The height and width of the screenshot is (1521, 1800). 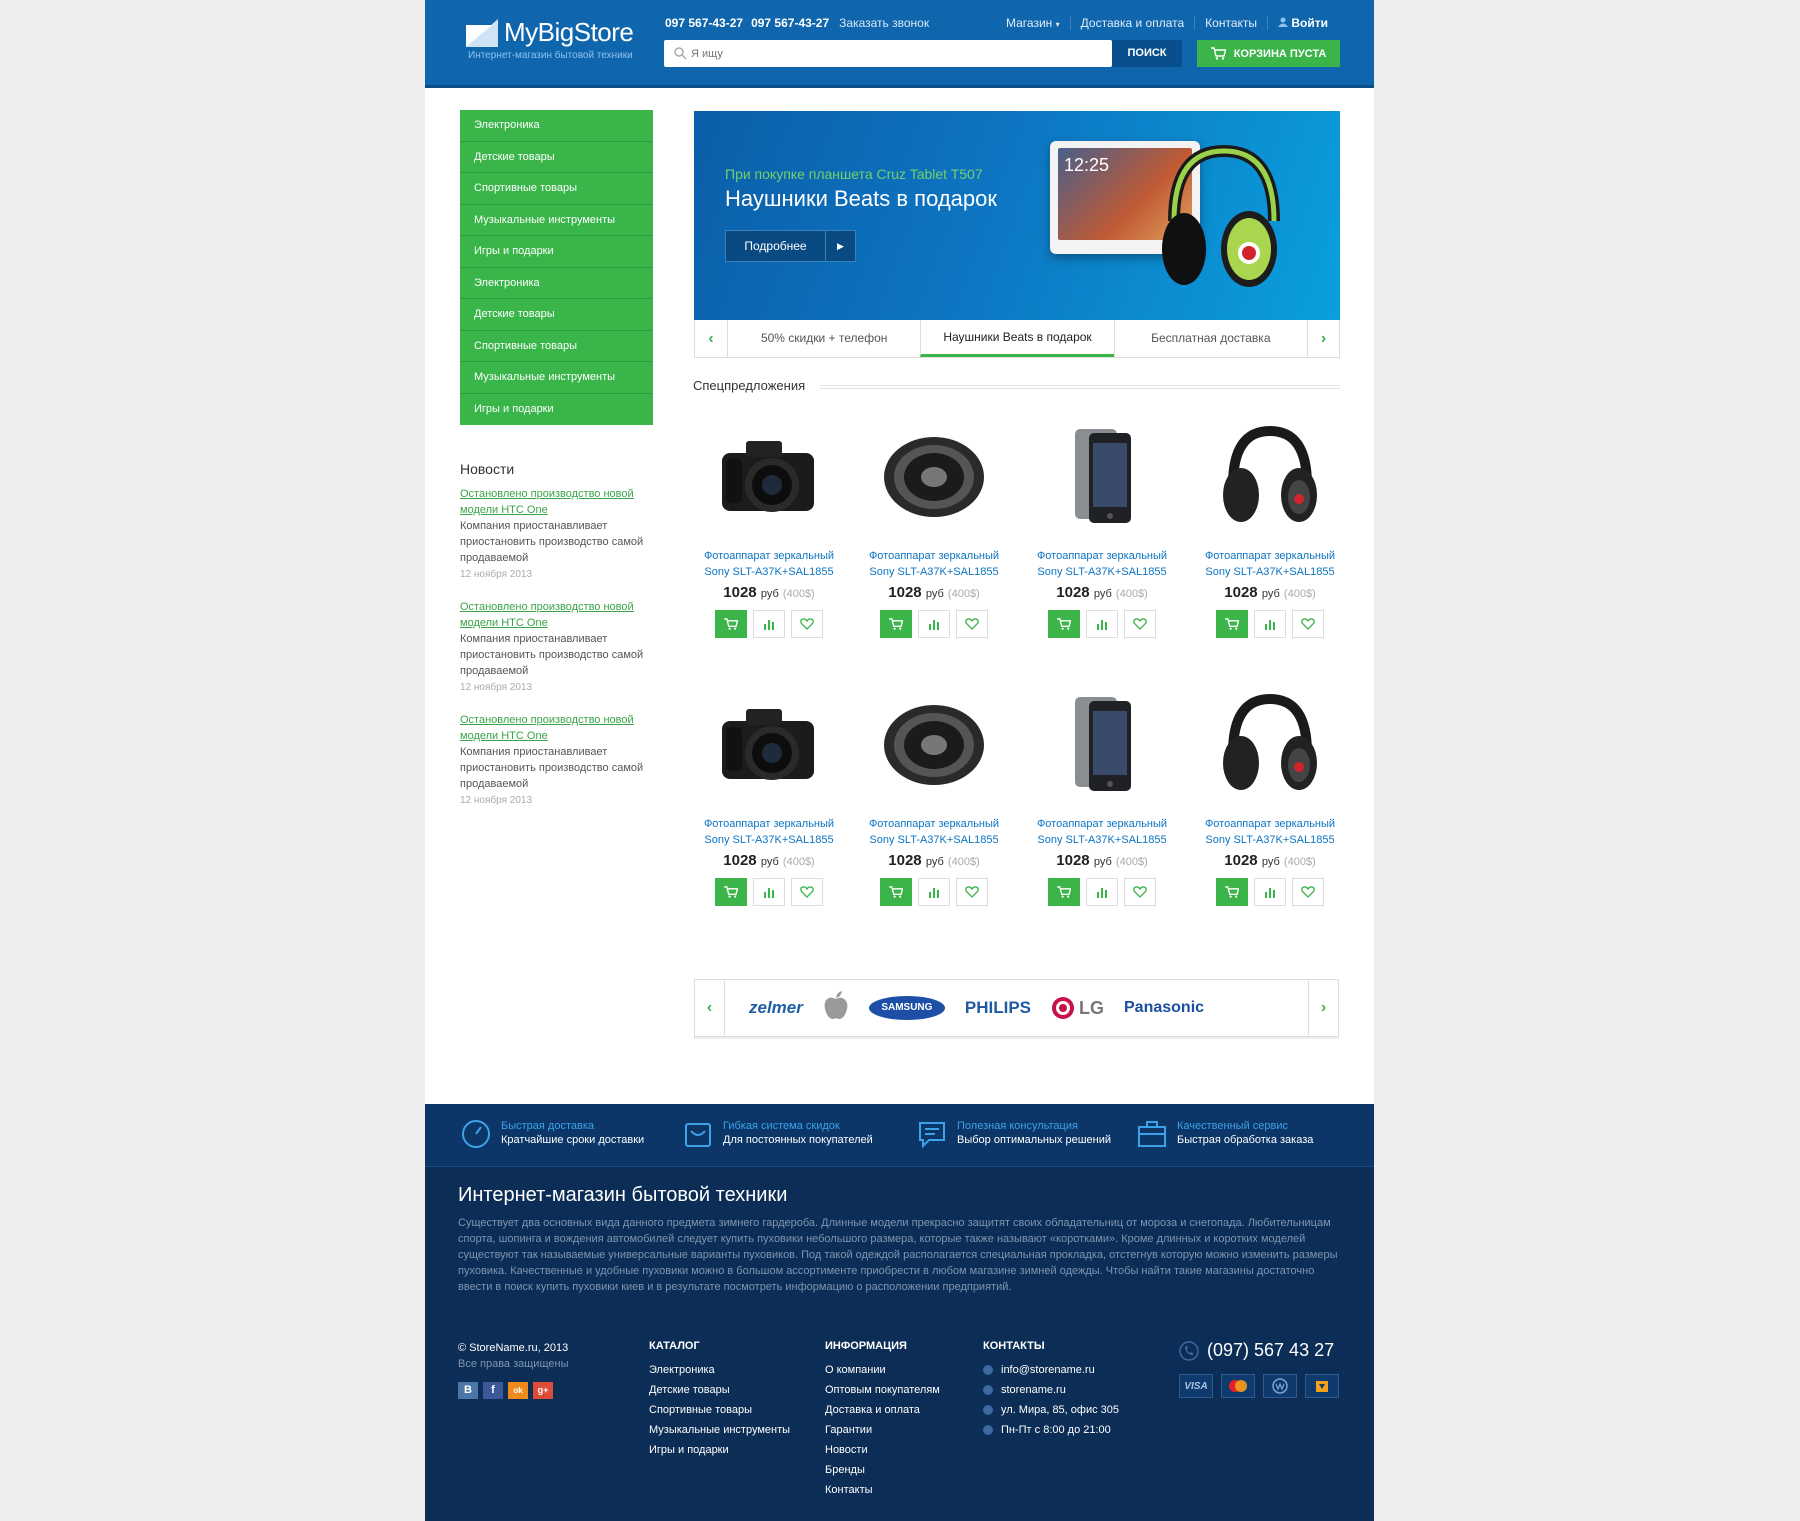 I want to click on brand-panasonic: Panasonic, so click(x=1164, y=1008).